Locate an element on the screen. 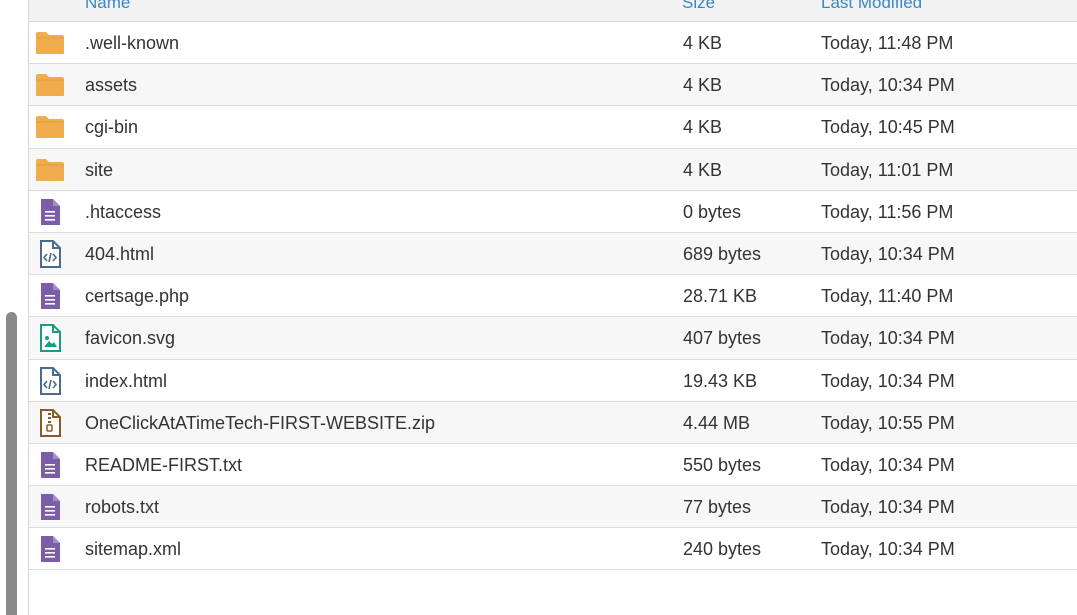 This screenshot has width=1077, height=615. file-size: 28.71 KB is located at coordinates (720, 296).